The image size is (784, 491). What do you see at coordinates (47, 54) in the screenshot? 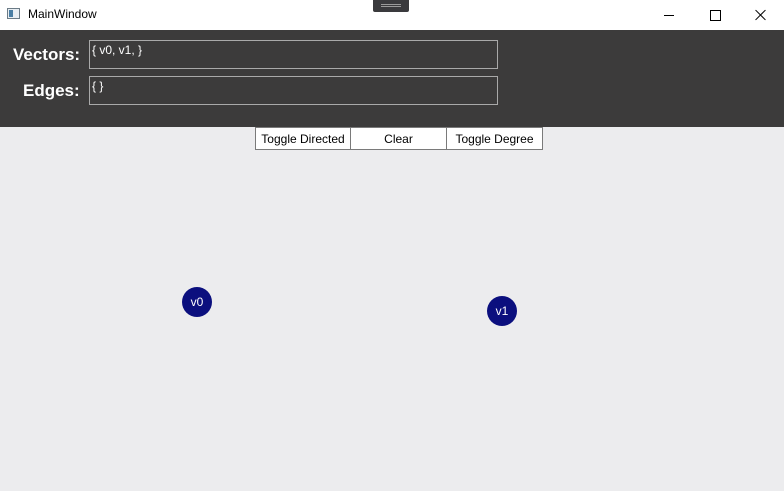
I see `vectors-label: Vectors:` at bounding box center [47, 54].